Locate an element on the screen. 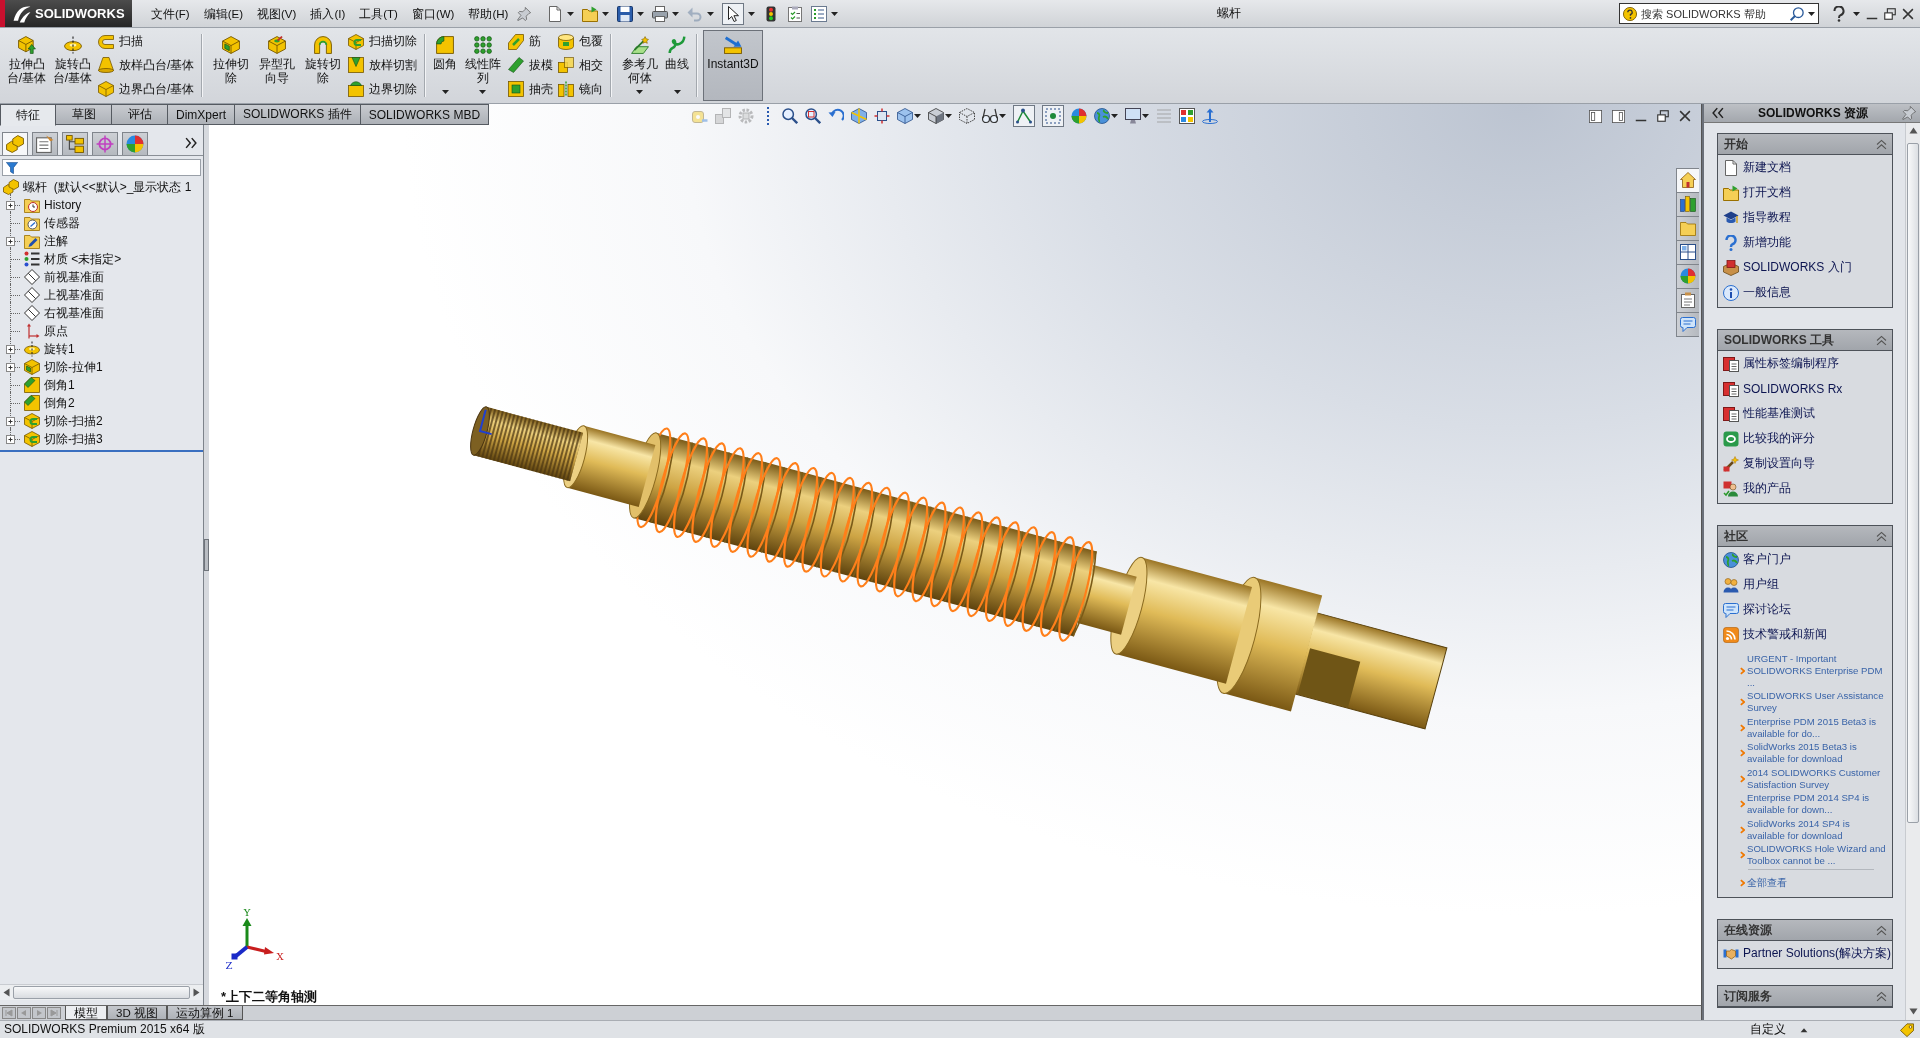  command-tab: 草图 is located at coordinates (84, 114).